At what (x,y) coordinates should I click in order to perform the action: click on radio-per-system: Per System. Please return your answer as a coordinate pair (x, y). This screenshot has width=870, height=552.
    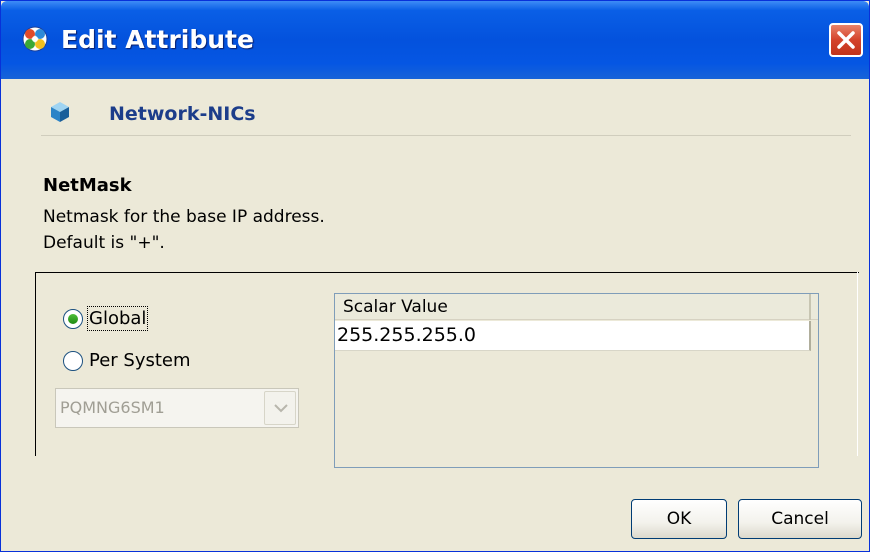
    Looking at the image, I should click on (127, 360).